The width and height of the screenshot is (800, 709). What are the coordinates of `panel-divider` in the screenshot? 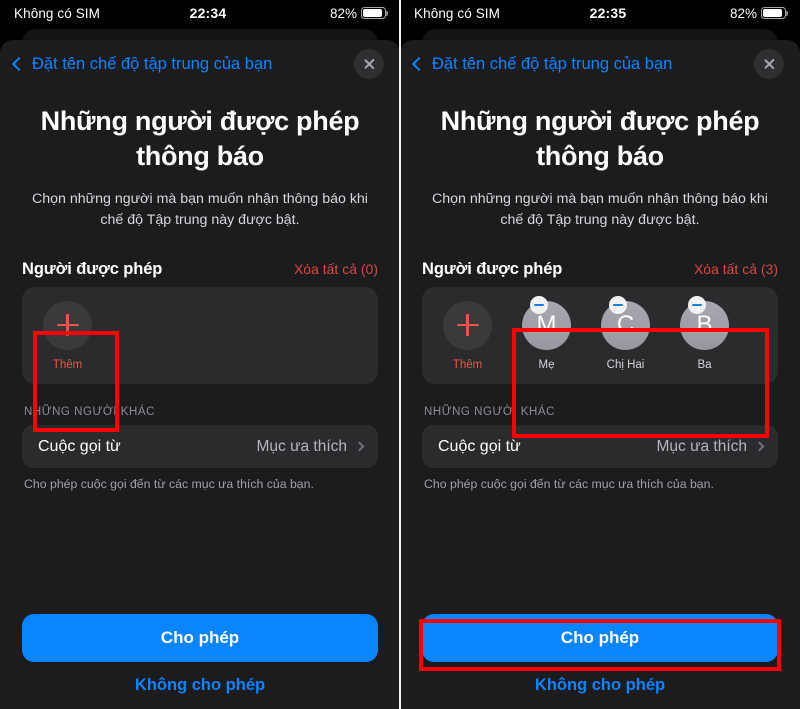 It's located at (400, 354).